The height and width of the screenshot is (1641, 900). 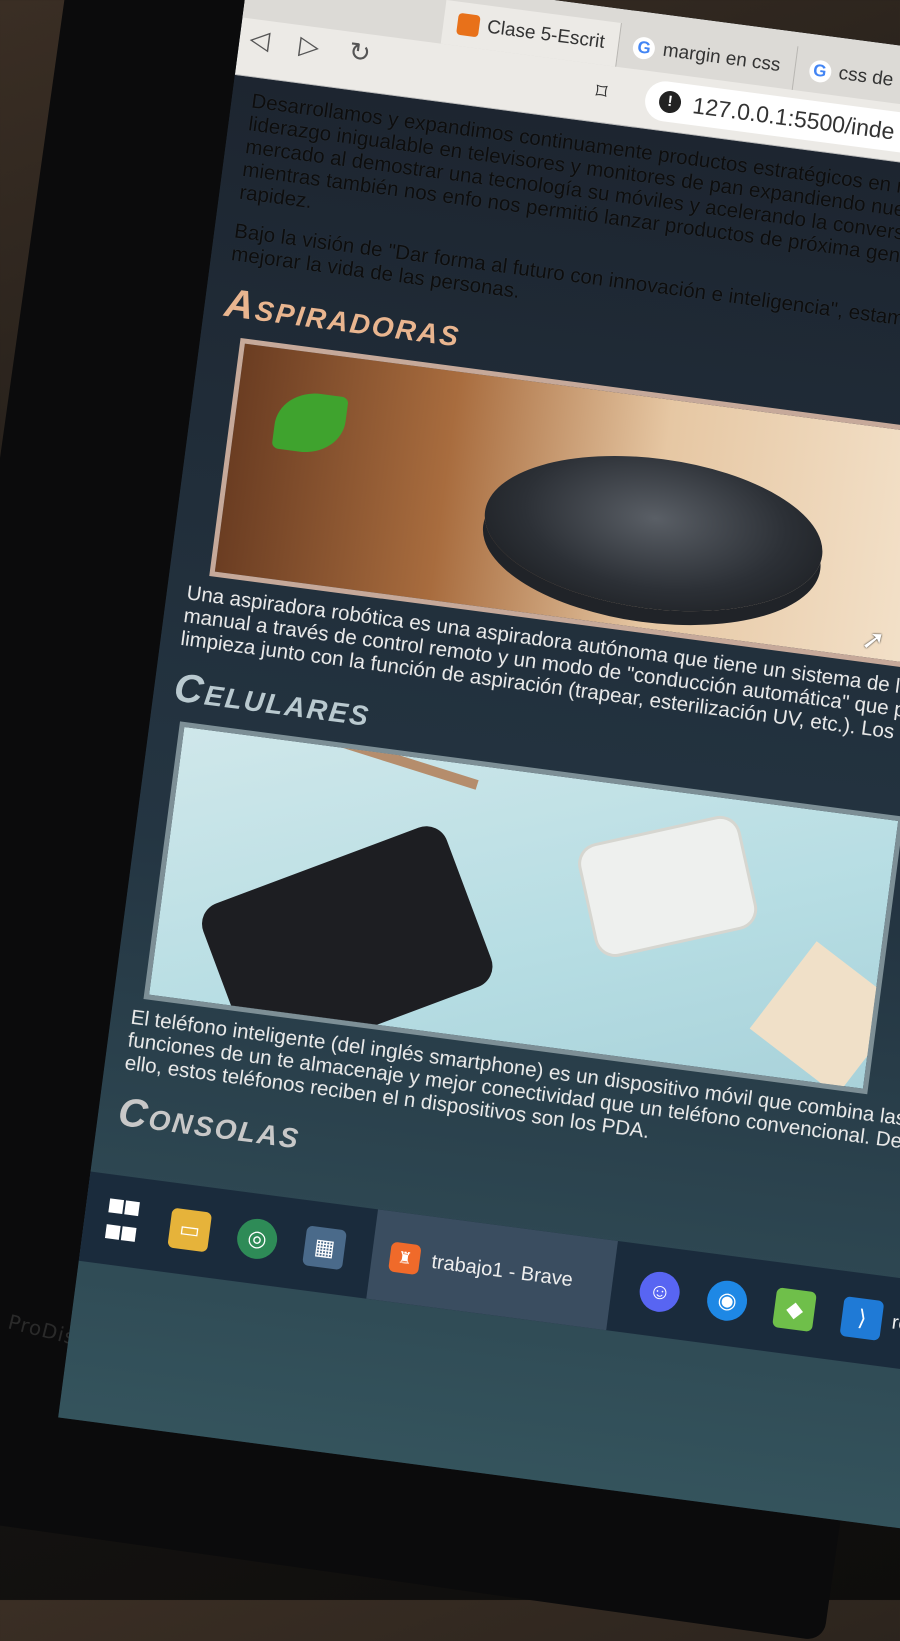 What do you see at coordinates (468, 25) in the screenshot?
I see `document-icon` at bounding box center [468, 25].